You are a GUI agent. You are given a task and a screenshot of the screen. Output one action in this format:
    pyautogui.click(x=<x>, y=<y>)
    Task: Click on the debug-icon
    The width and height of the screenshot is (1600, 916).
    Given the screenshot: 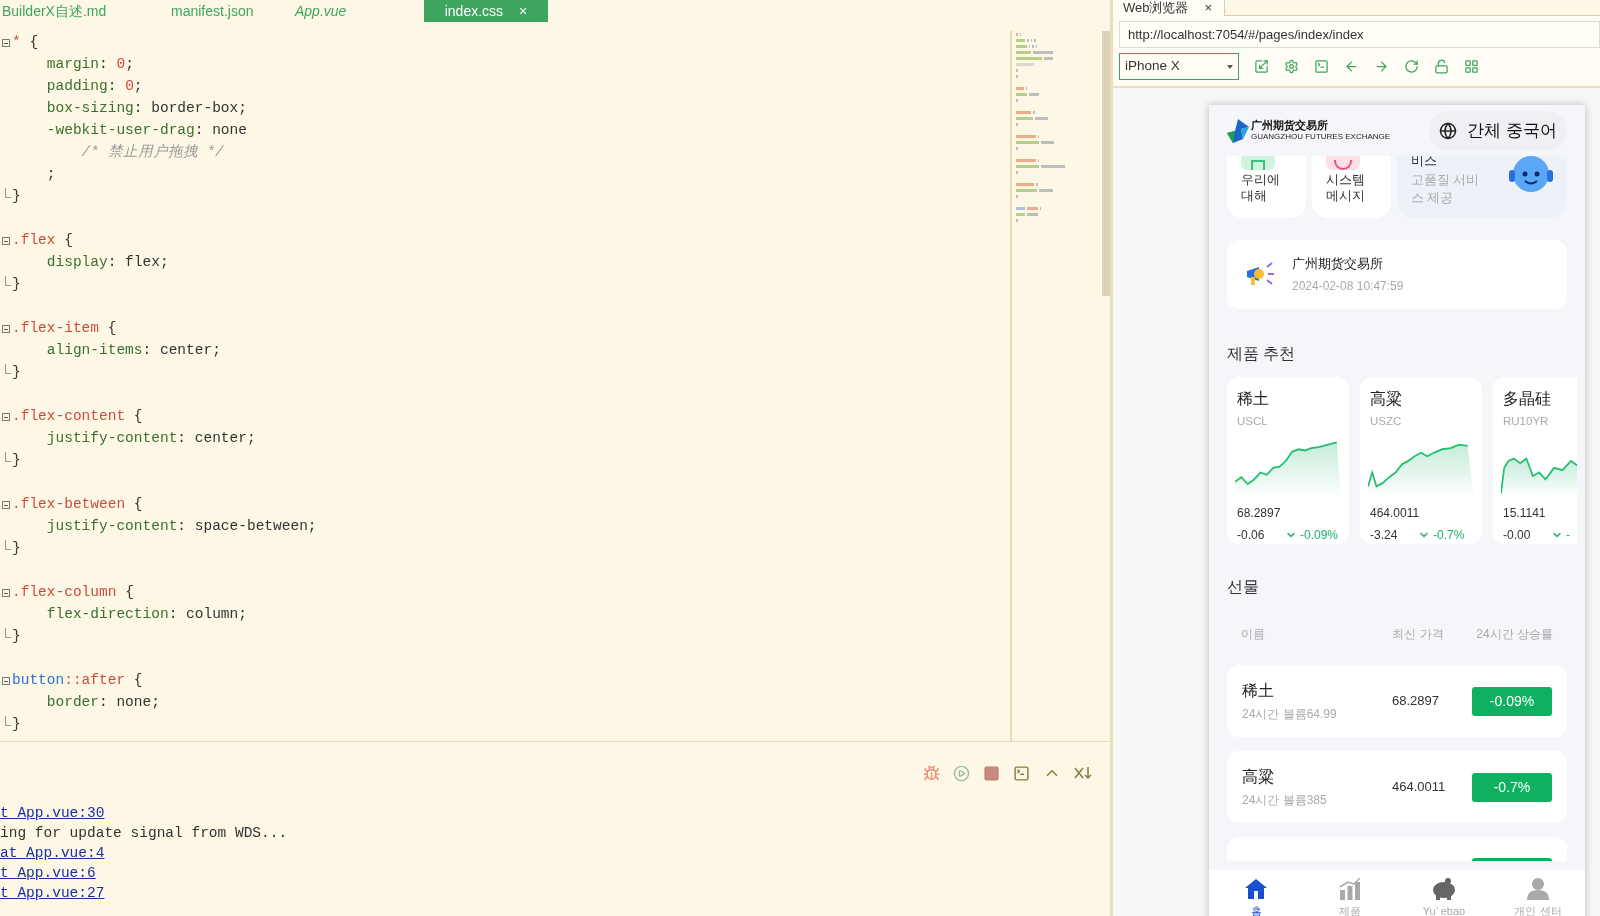 What is the action you would take?
    pyautogui.click(x=931, y=773)
    